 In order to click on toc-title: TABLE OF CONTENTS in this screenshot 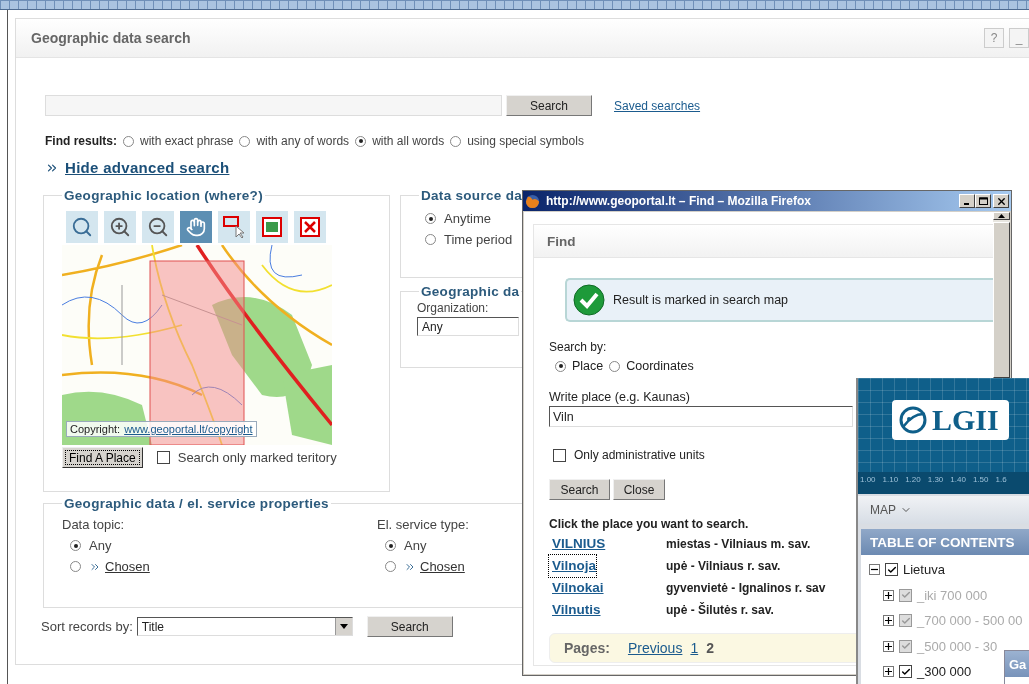, I will do `click(942, 542)`.